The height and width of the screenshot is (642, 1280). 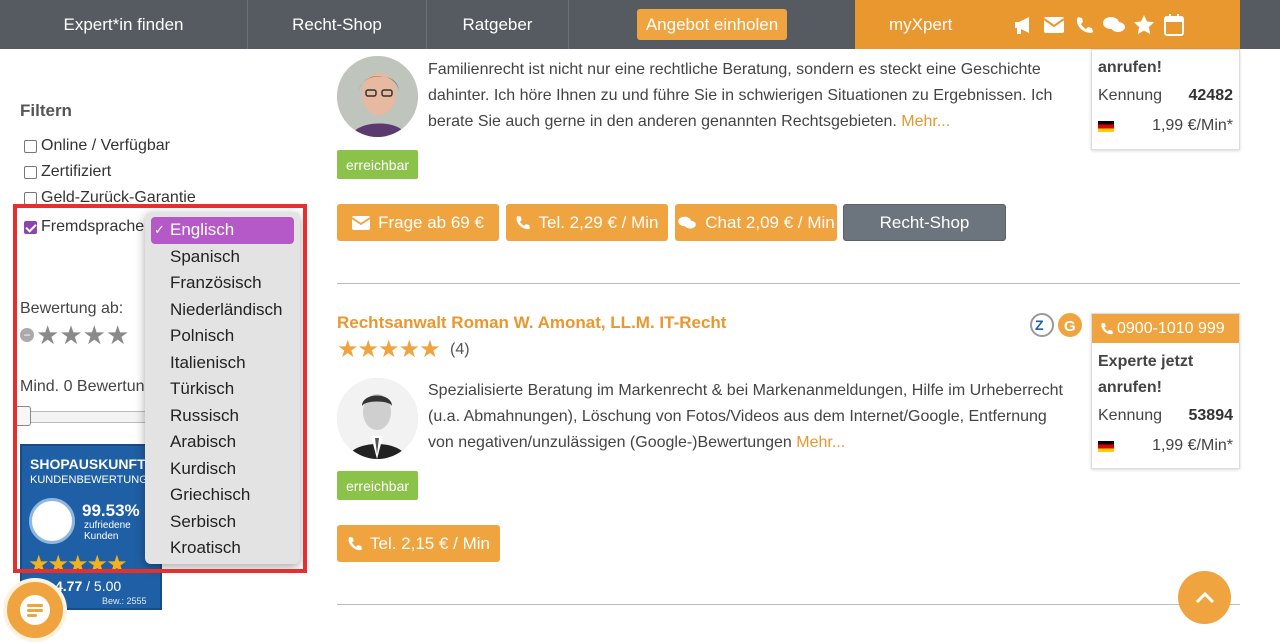 I want to click on button-label: Chat 2,09 € / Min, so click(x=770, y=222).